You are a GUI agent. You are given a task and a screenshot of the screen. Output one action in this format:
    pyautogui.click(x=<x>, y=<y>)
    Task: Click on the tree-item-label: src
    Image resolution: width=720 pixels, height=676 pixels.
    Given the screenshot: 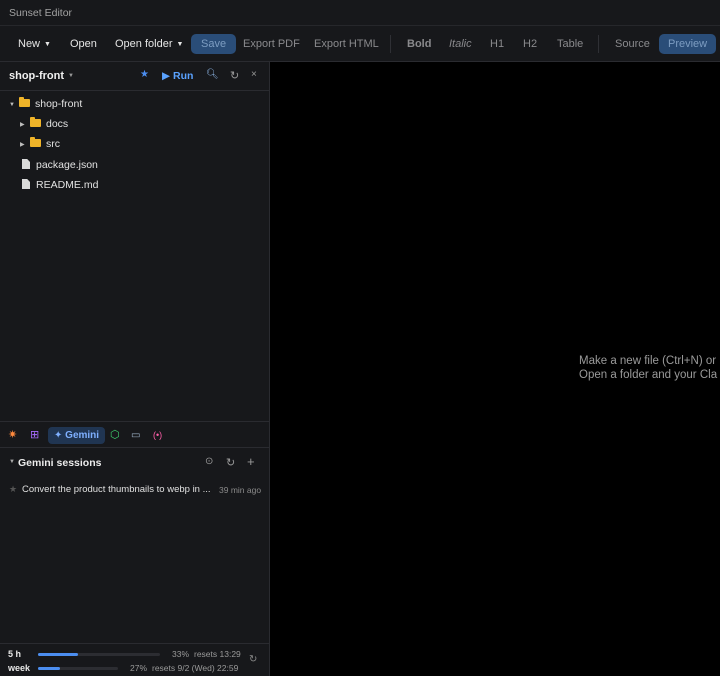 What is the action you would take?
    pyautogui.click(x=53, y=144)
    